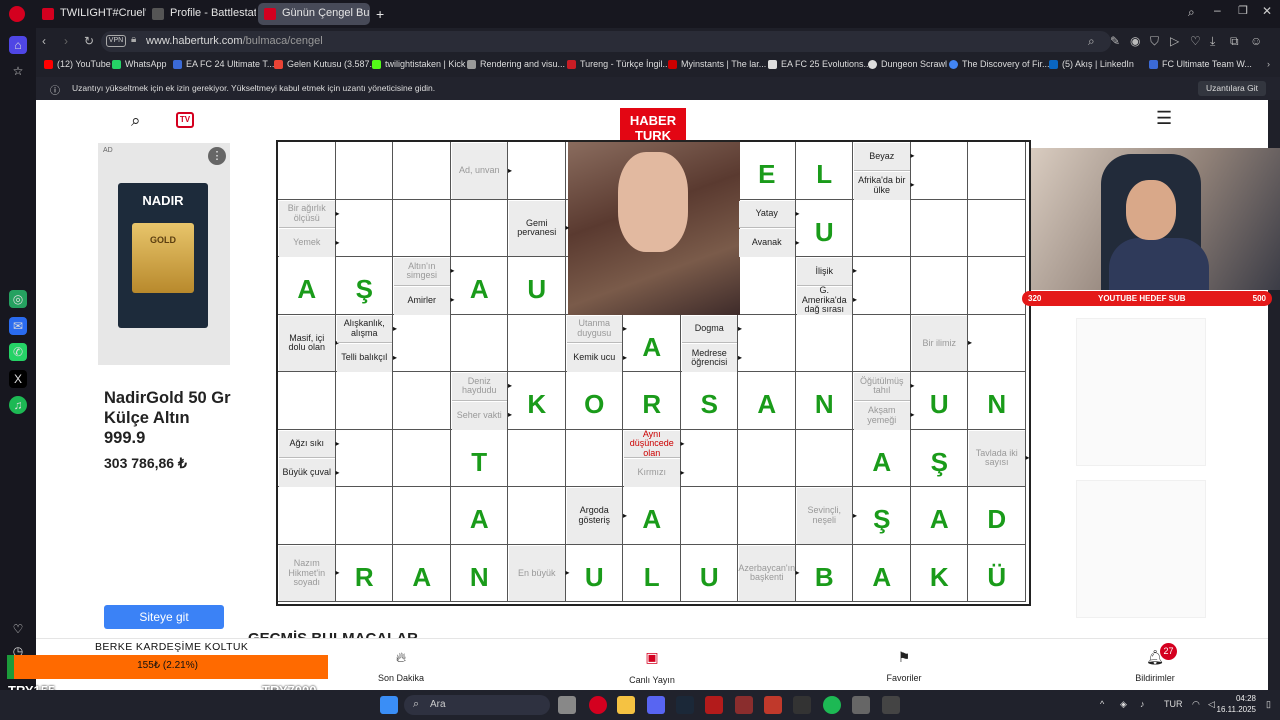  What do you see at coordinates (567, 705) in the screenshot?
I see `task-view-icon` at bounding box center [567, 705].